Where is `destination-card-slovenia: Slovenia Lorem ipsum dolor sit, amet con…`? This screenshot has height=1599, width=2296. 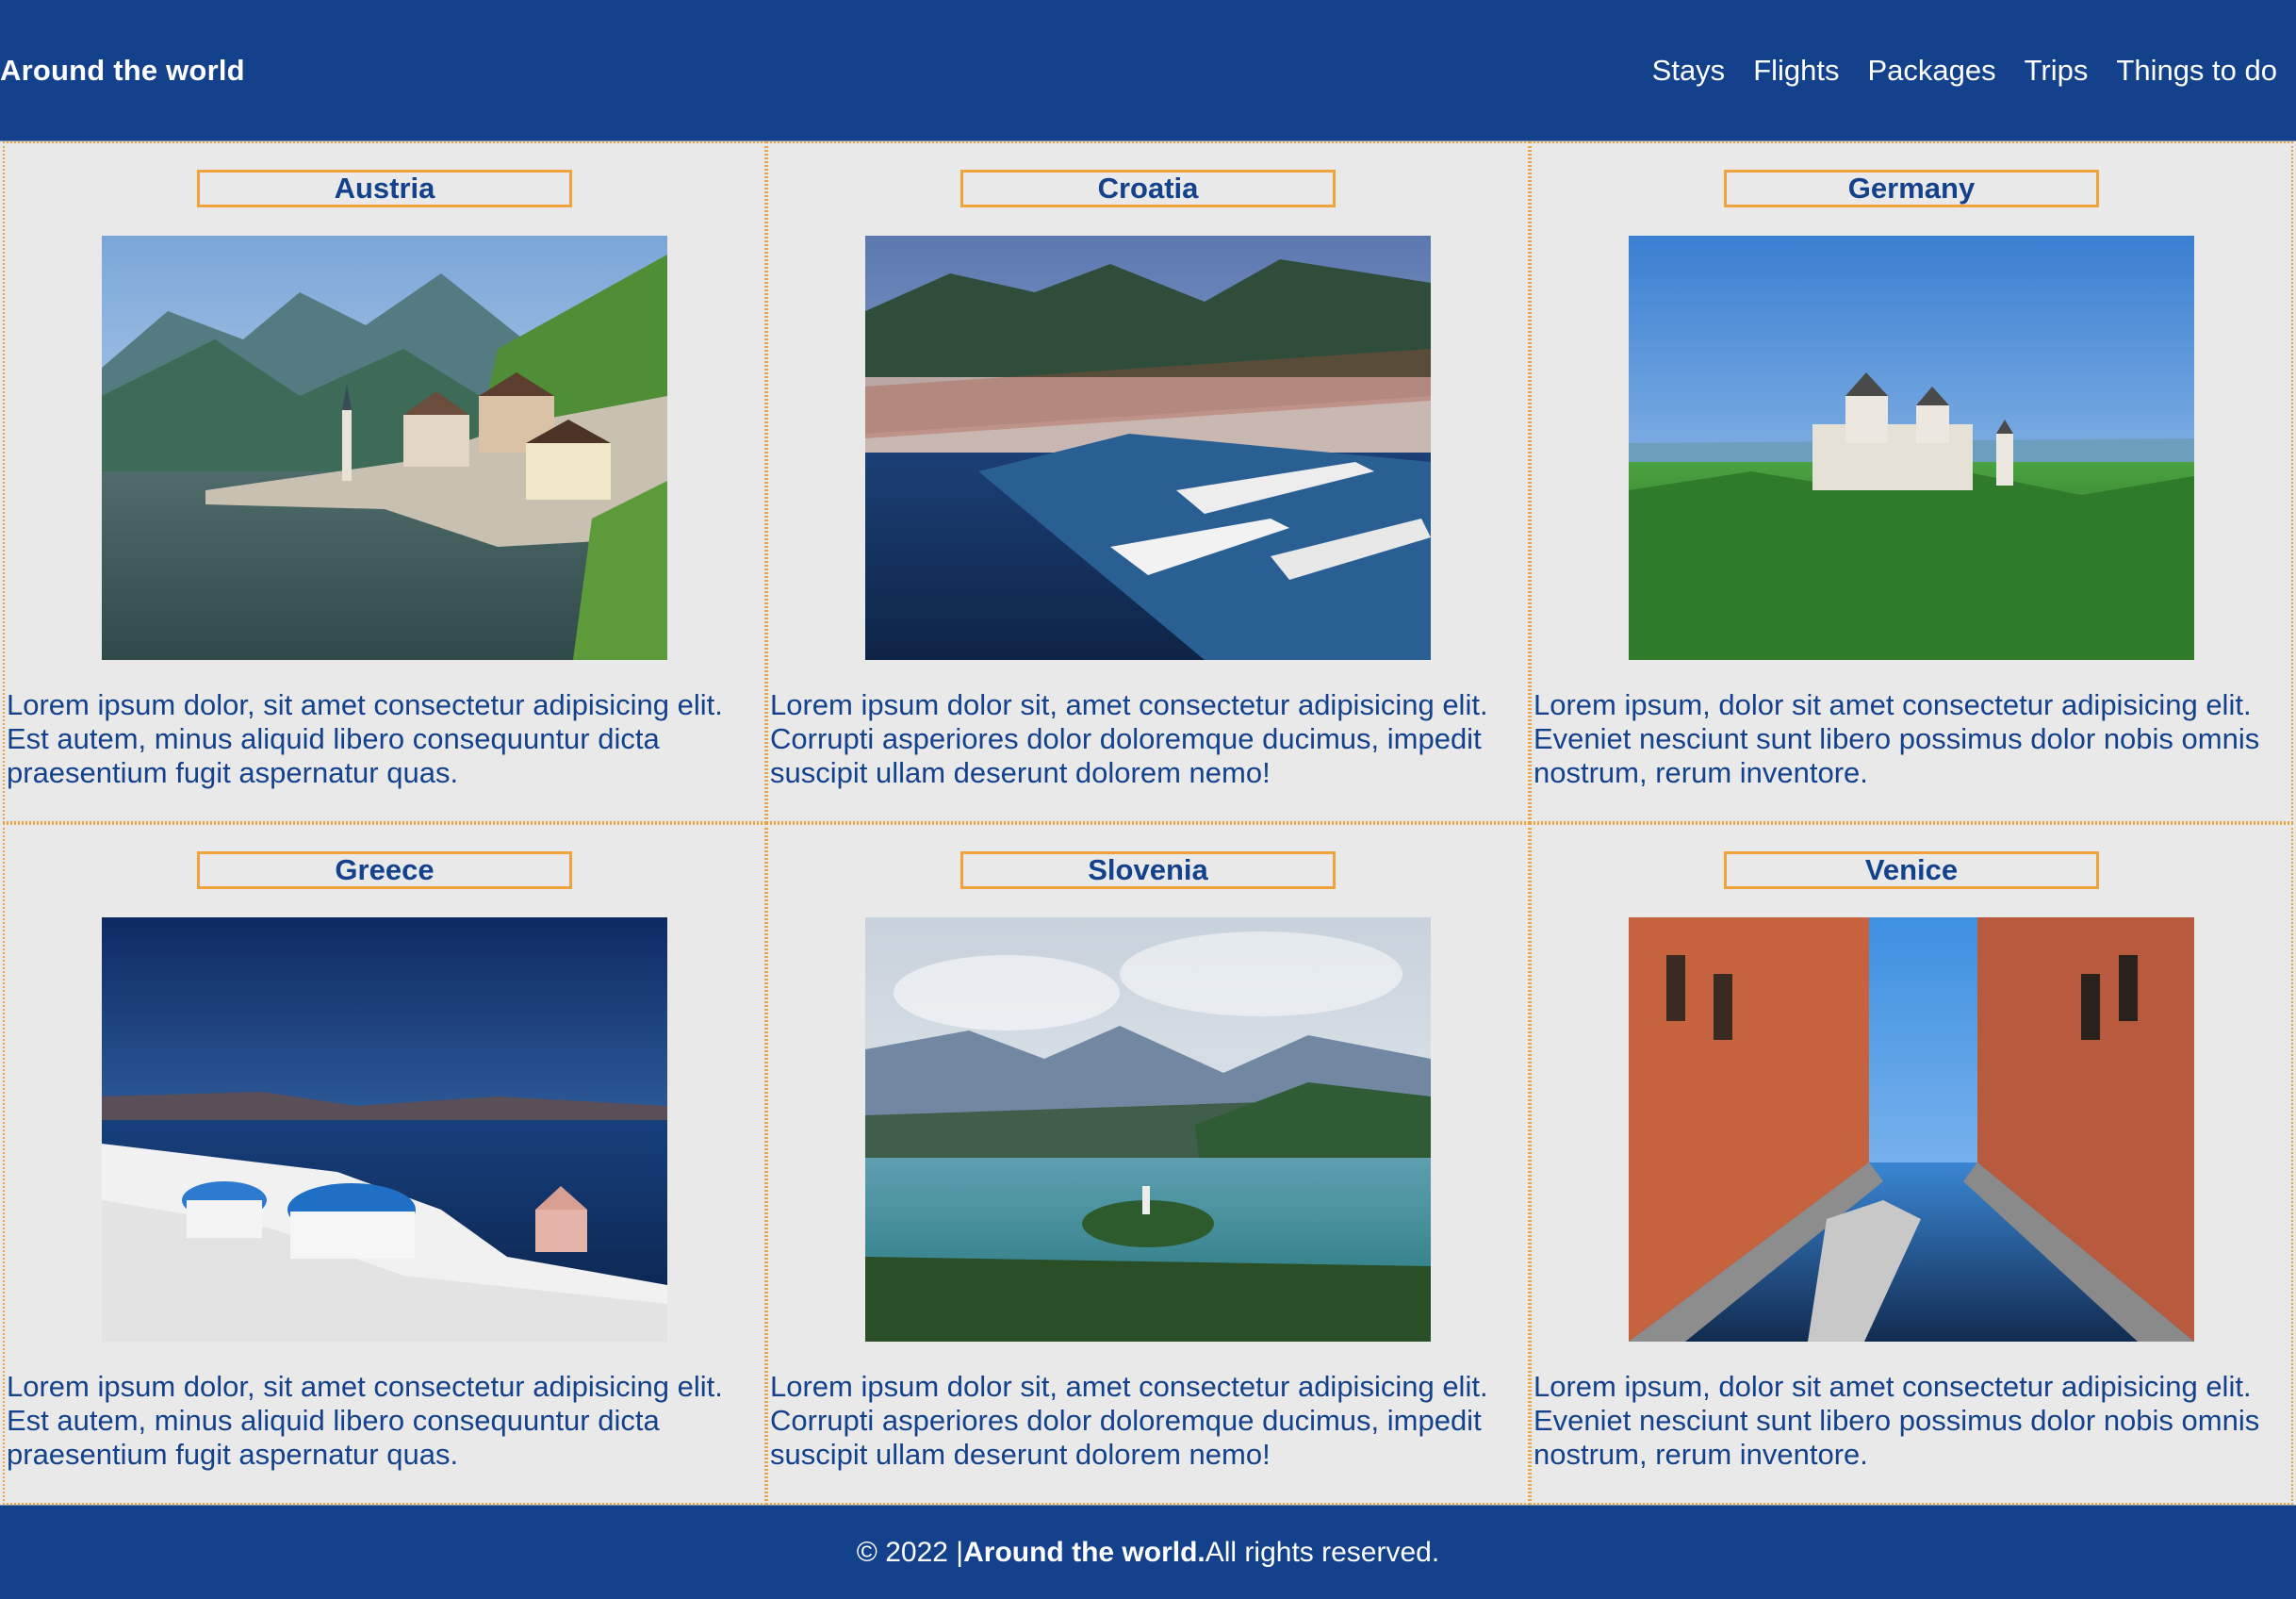
destination-card-slovenia: Slovenia Lorem ipsum dolor sit, amet con… is located at coordinates (1148, 1164).